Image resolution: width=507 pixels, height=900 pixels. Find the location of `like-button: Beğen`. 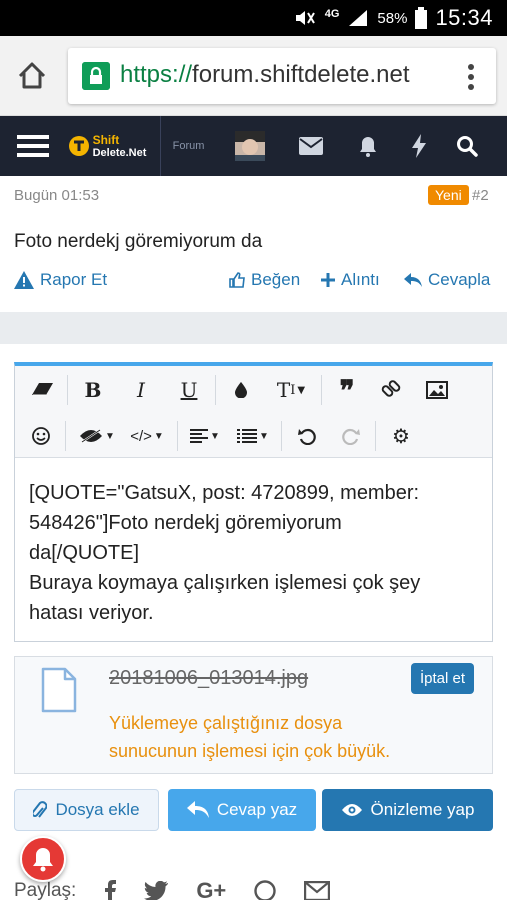

like-button: Beğen is located at coordinates (264, 280).